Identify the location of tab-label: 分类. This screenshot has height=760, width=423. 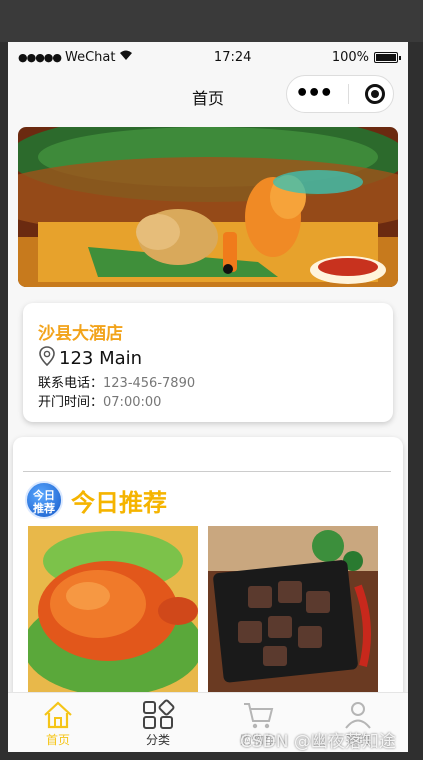
(157, 740).